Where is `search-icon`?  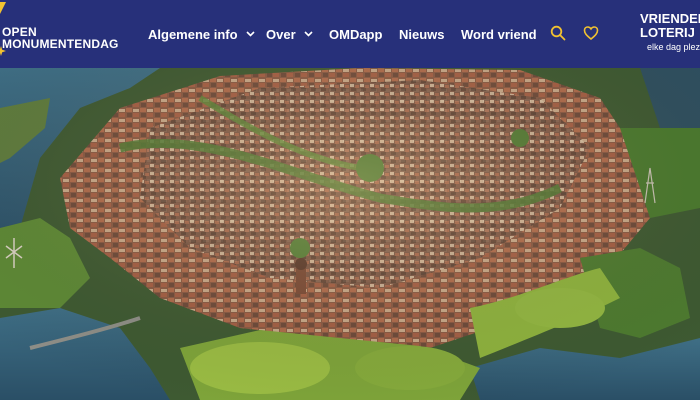 search-icon is located at coordinates (558, 33).